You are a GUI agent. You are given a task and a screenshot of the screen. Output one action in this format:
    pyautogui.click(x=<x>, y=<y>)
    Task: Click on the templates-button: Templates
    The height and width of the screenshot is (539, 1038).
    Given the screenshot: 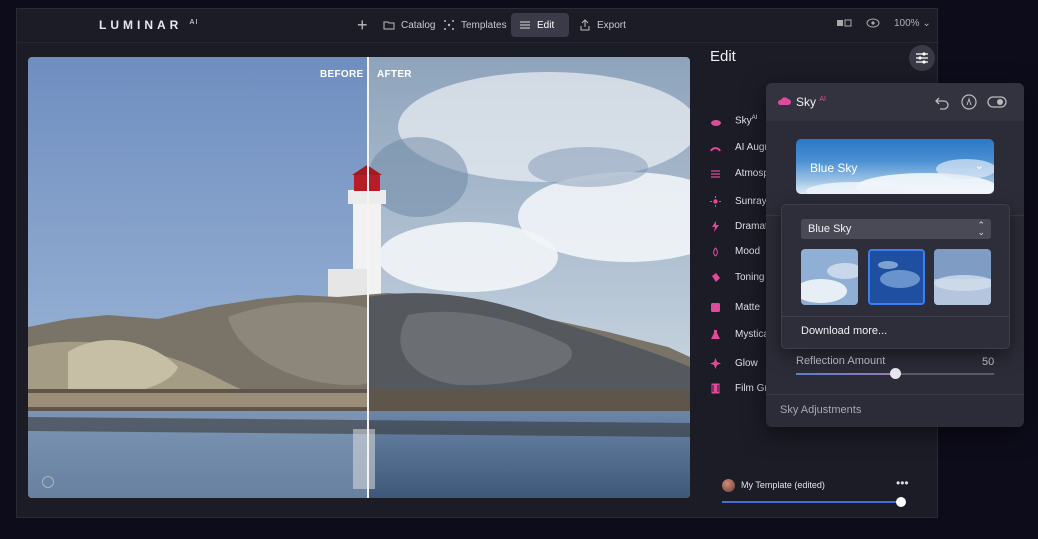 What is the action you would take?
    pyautogui.click(x=475, y=25)
    